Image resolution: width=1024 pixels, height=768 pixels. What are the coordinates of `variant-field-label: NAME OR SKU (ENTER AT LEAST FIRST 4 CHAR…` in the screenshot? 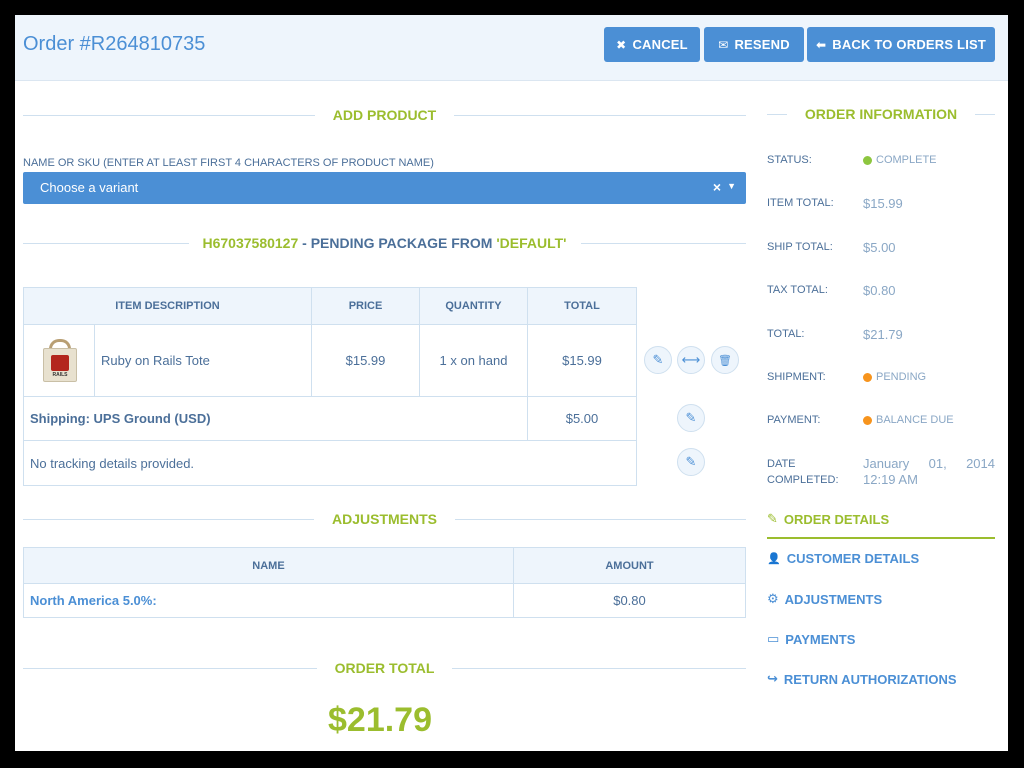 It's located at (228, 163).